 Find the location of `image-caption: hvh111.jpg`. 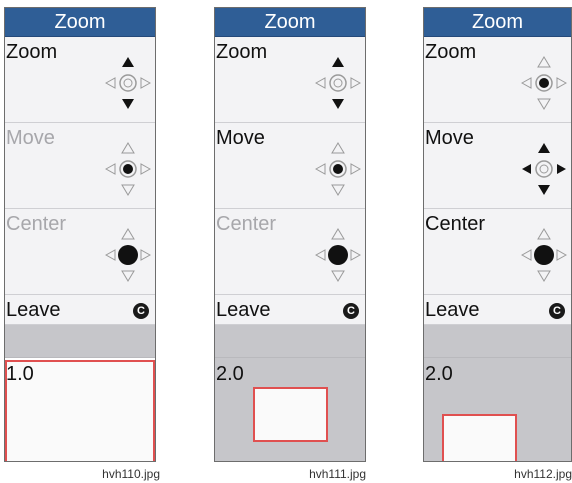

image-caption: hvh111.jpg is located at coordinates (337, 474).